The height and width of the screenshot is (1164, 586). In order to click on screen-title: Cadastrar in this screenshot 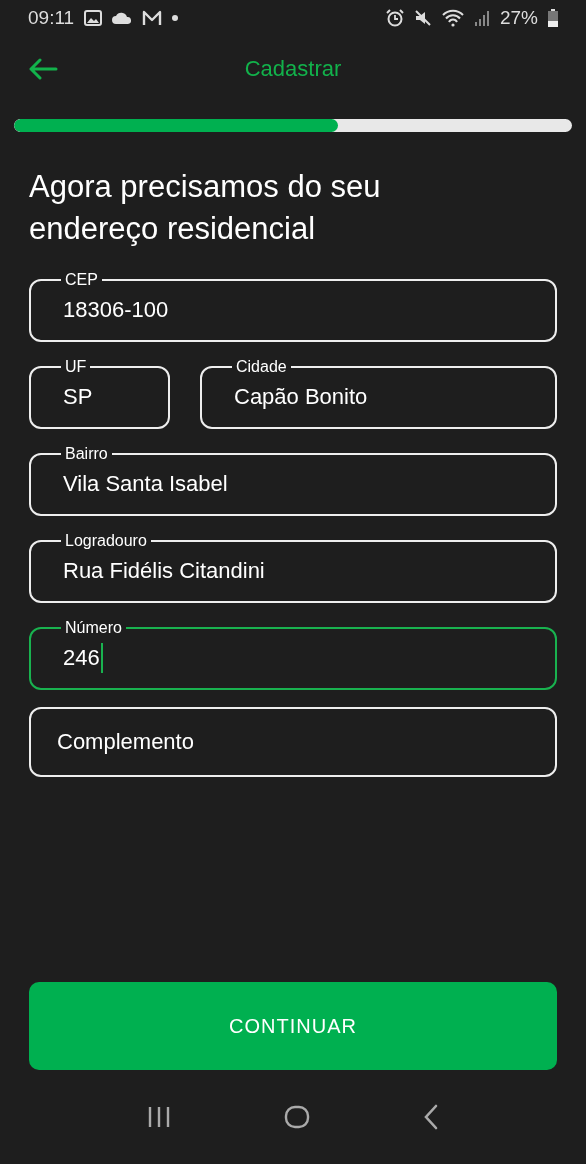, I will do `click(293, 69)`.